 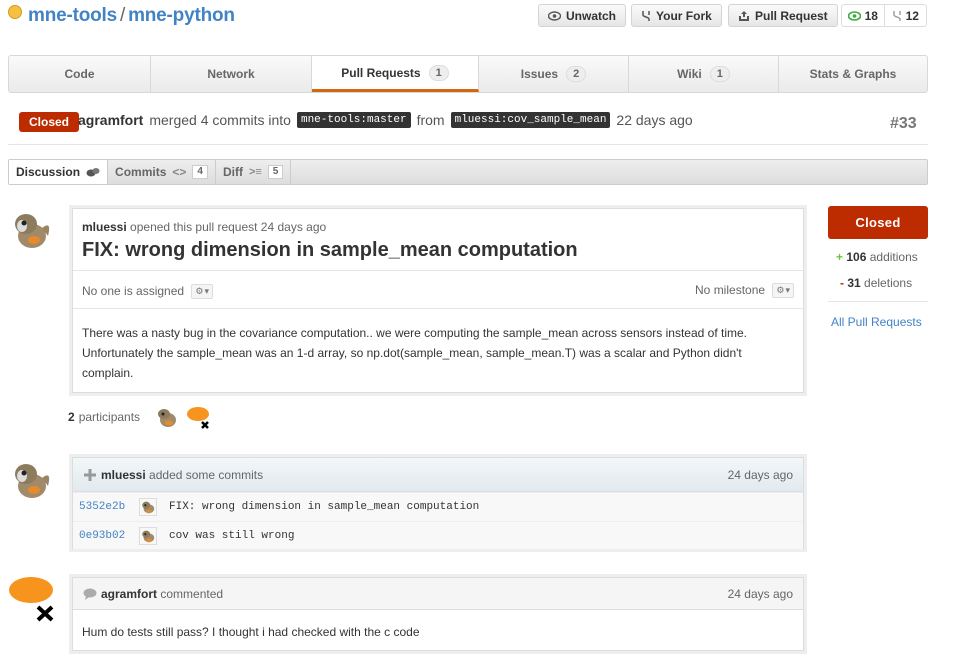 I want to click on plus-icon, so click(x=90, y=475).